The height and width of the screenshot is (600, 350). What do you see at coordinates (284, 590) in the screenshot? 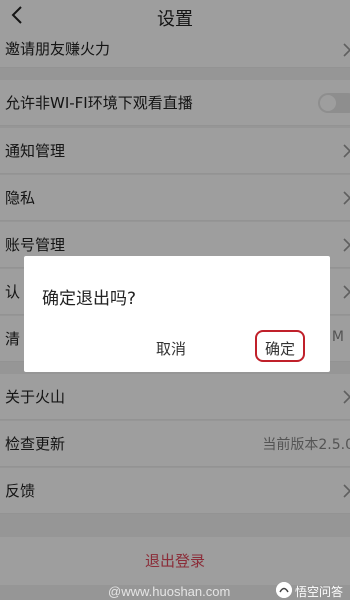
I see `wukong-logo-icon` at bounding box center [284, 590].